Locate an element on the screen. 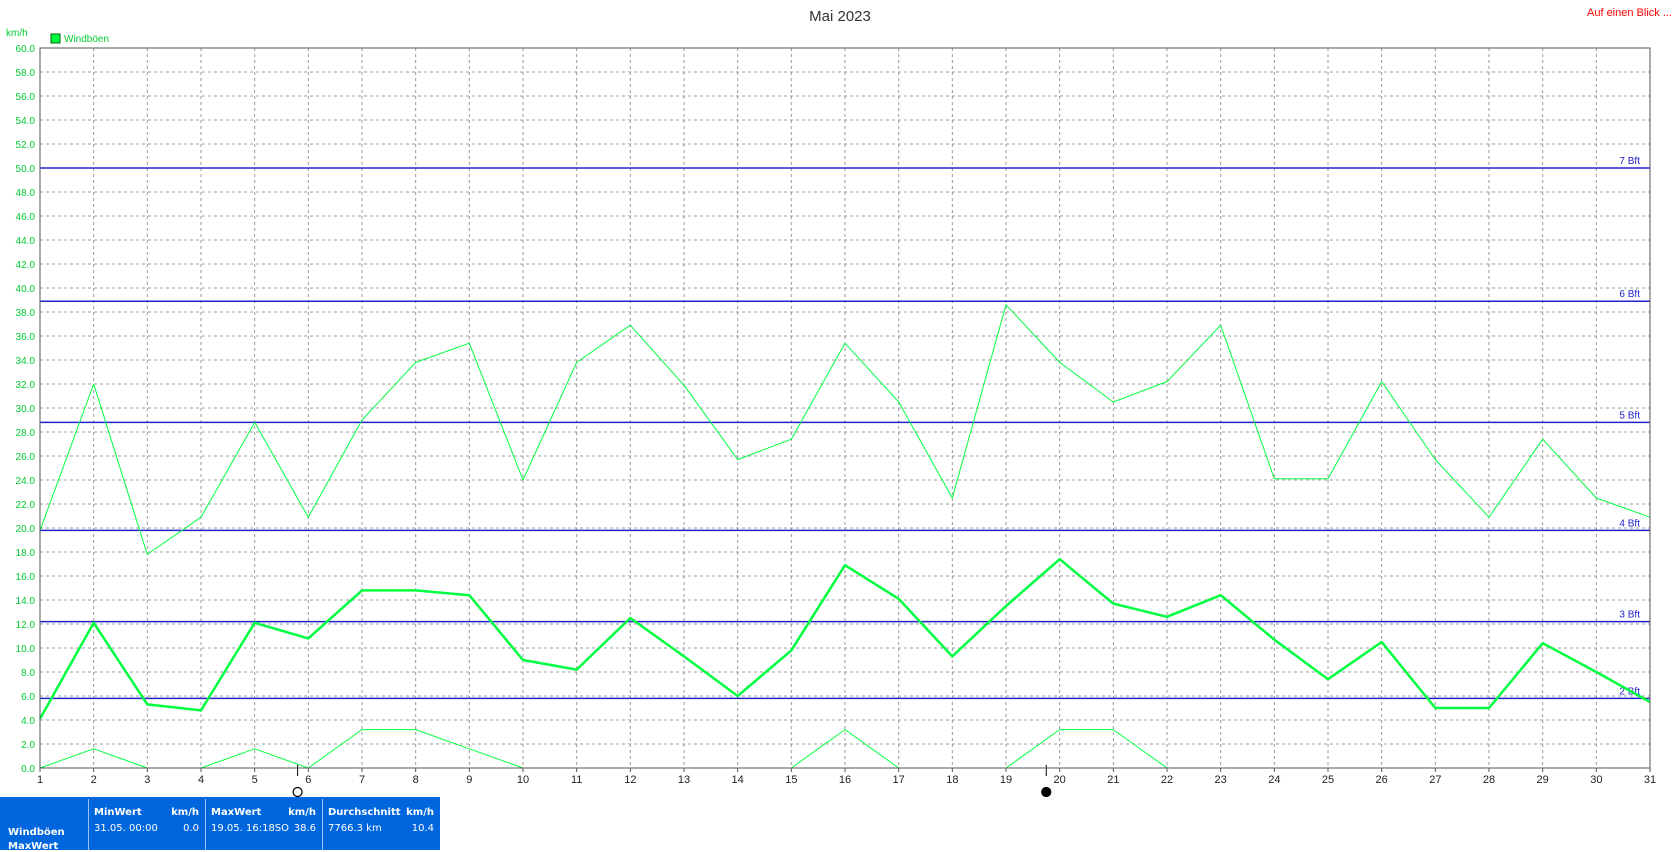 The image size is (1677, 852). x-tick-label: 31 is located at coordinates (1650, 780).